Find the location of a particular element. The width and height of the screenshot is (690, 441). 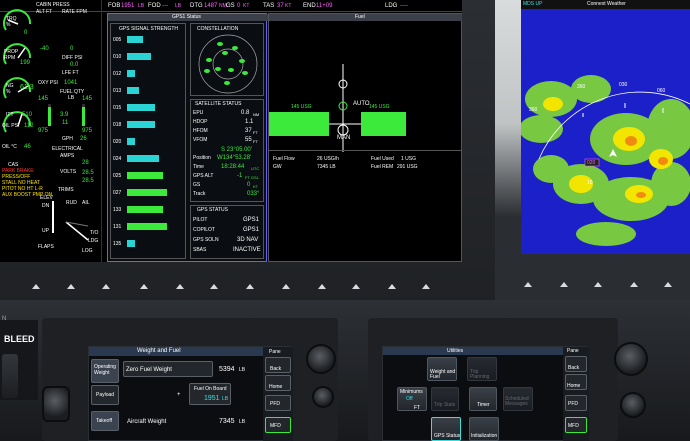

weather-tag: MDS UP is located at coordinates (533, 4).